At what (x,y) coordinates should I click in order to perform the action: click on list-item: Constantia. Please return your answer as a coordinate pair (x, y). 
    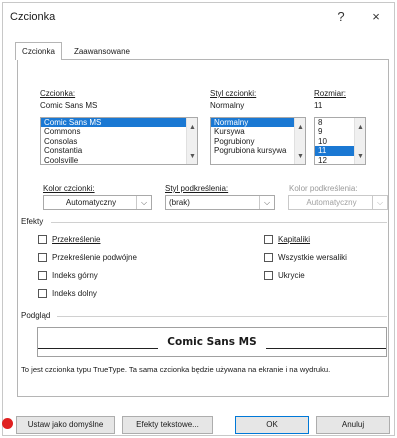
    Looking at the image, I should click on (119, 150).